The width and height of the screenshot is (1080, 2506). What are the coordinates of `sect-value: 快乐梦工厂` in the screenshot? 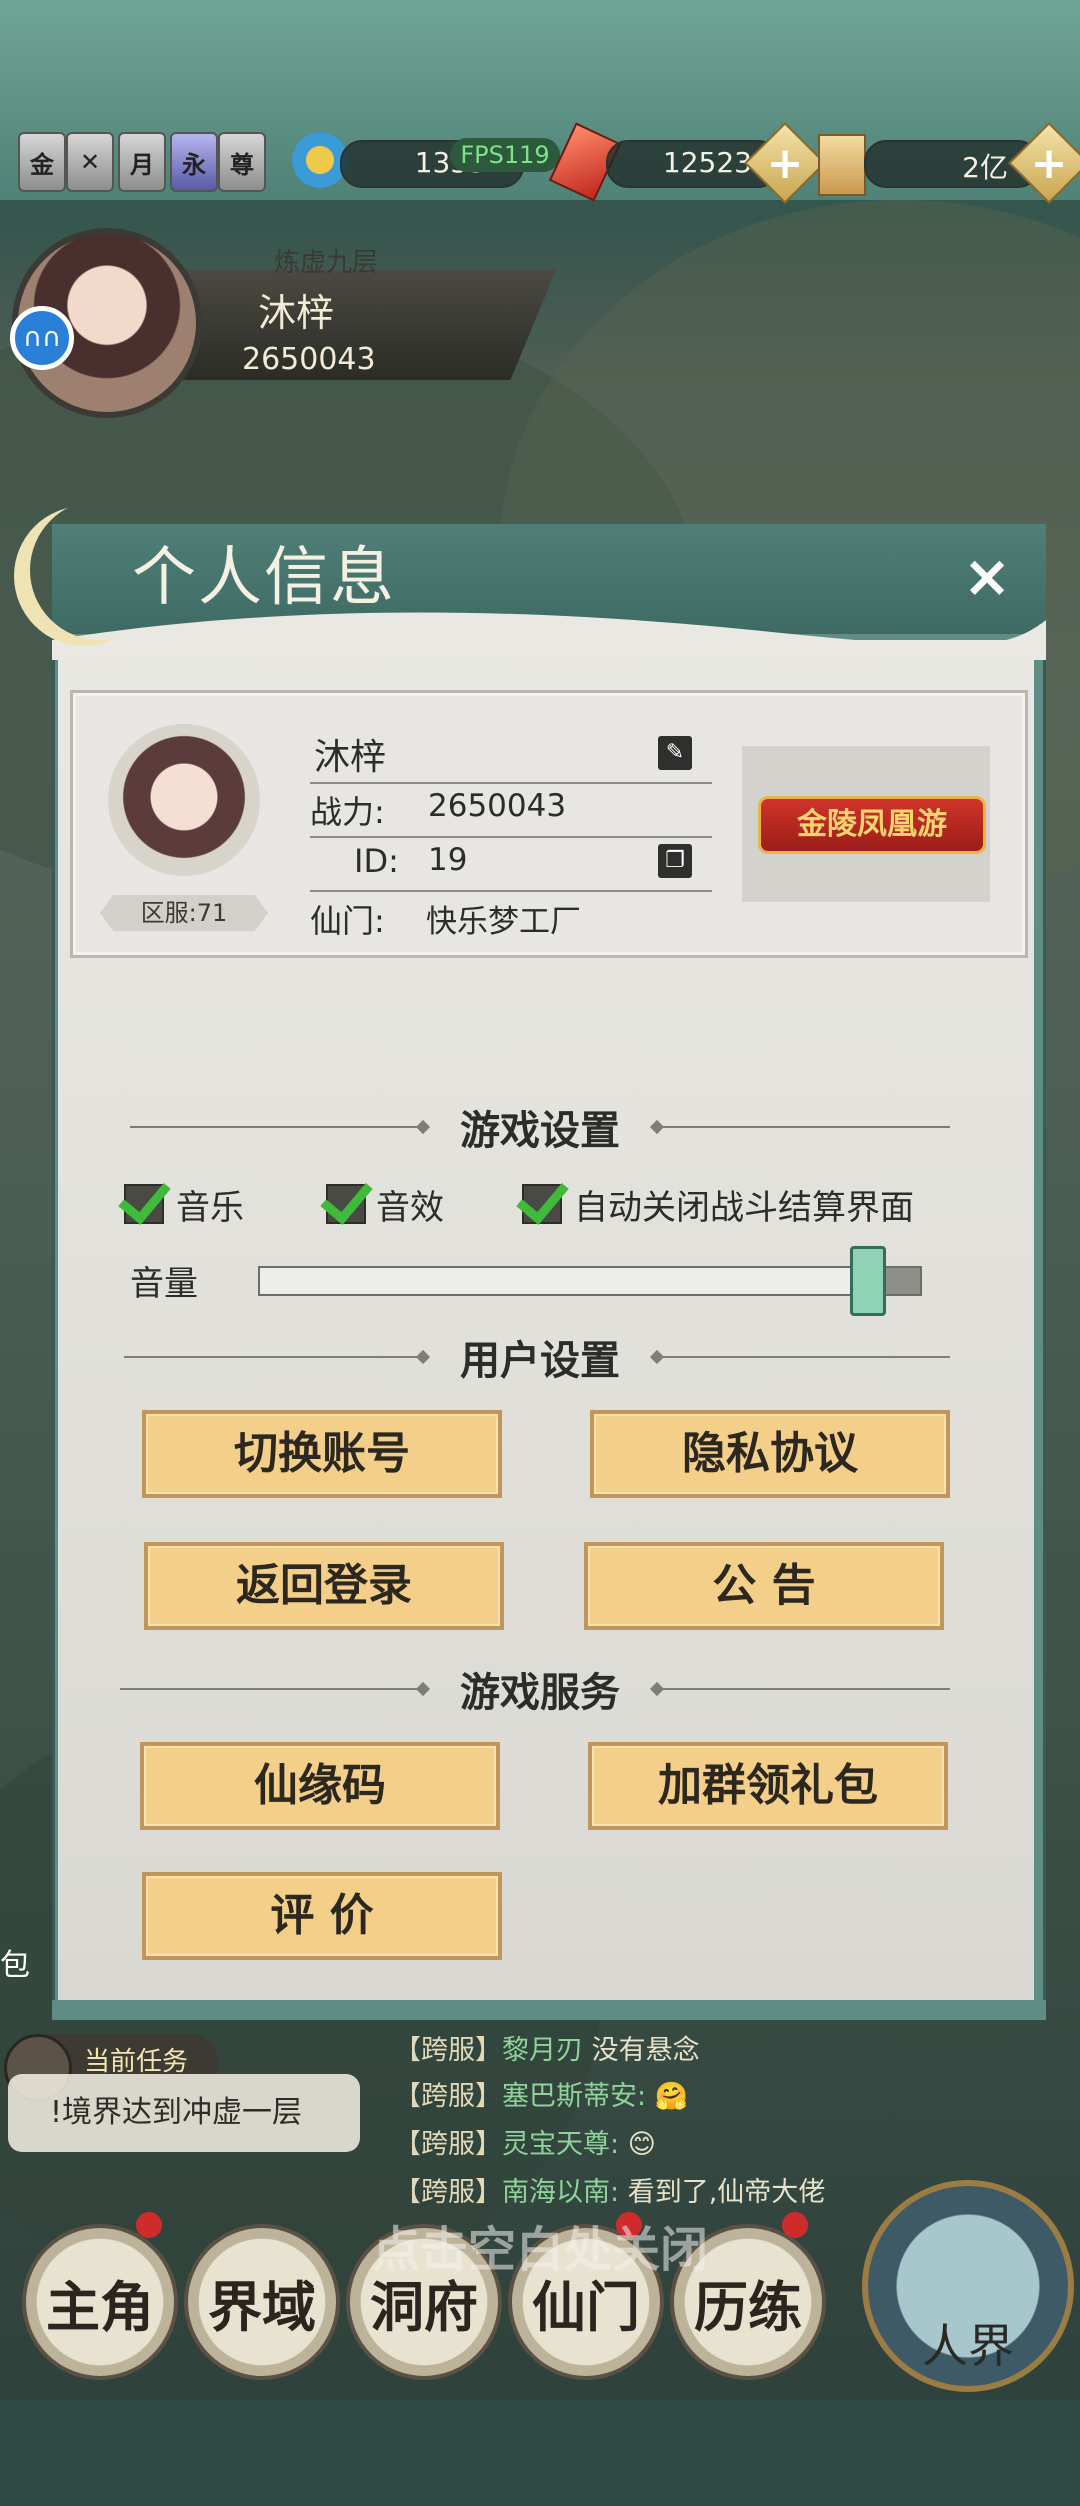 It's located at (503, 922).